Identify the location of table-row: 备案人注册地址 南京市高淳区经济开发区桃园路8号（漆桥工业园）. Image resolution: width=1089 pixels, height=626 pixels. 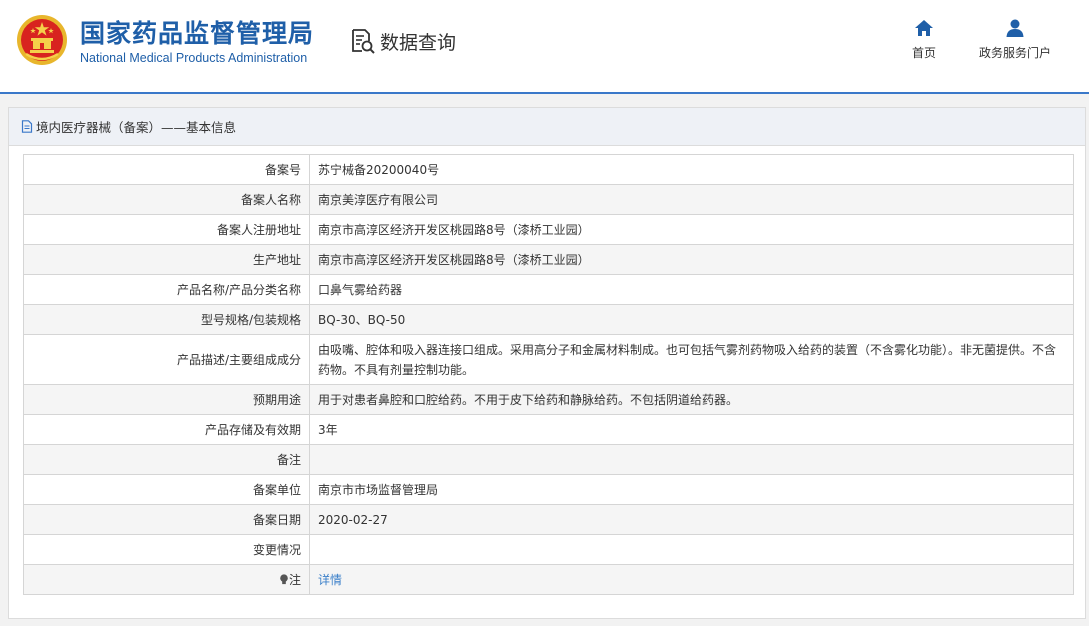
(548, 229).